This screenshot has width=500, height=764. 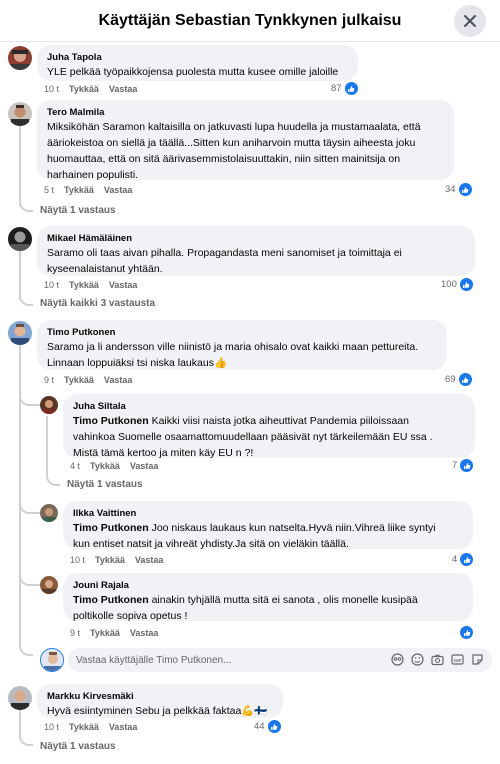 I want to click on view-replies-link: Näytä kaikki 3 vastausta, so click(x=97, y=303).